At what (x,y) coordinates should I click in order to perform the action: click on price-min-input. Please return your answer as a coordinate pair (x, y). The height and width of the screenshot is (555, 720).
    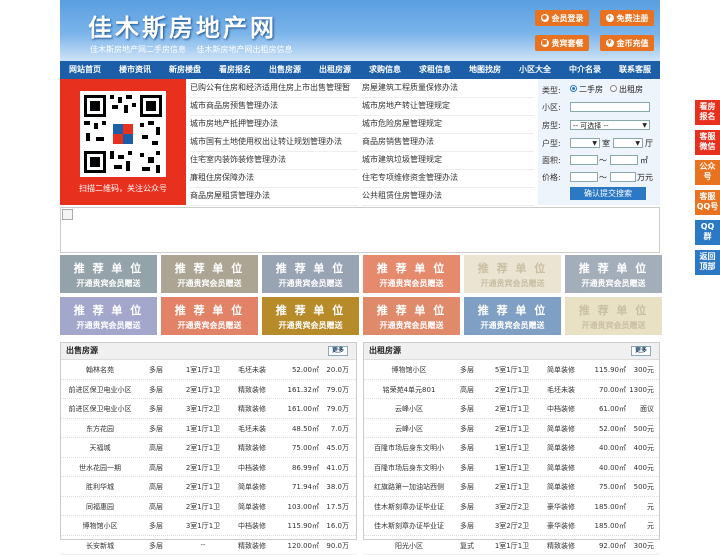
    Looking at the image, I should click on (584, 177).